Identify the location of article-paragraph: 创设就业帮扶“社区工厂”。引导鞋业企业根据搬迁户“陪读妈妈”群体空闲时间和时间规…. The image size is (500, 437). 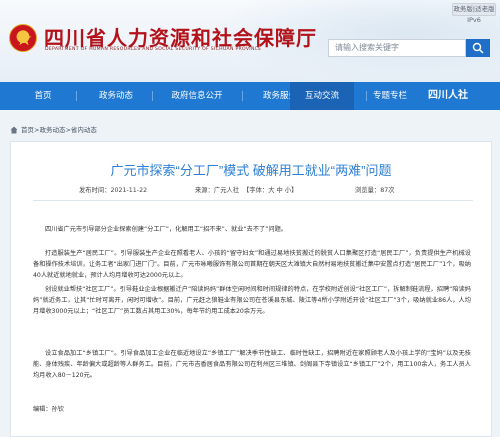
(252, 300).